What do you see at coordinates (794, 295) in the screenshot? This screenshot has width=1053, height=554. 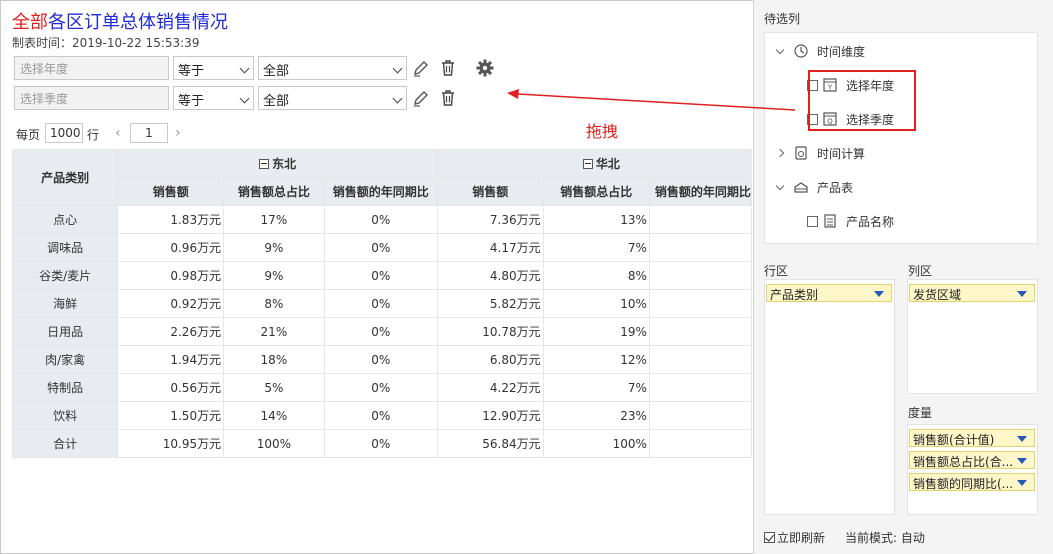 I see `pill-label: 产品类别` at bounding box center [794, 295].